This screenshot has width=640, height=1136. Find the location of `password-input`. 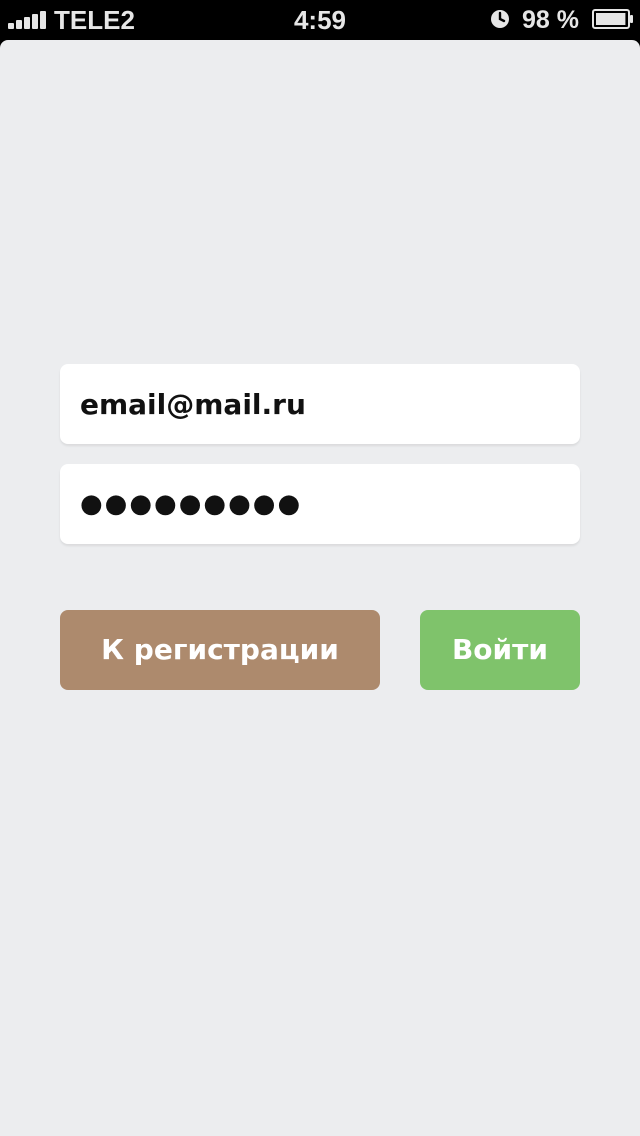

password-input is located at coordinates (320, 504).